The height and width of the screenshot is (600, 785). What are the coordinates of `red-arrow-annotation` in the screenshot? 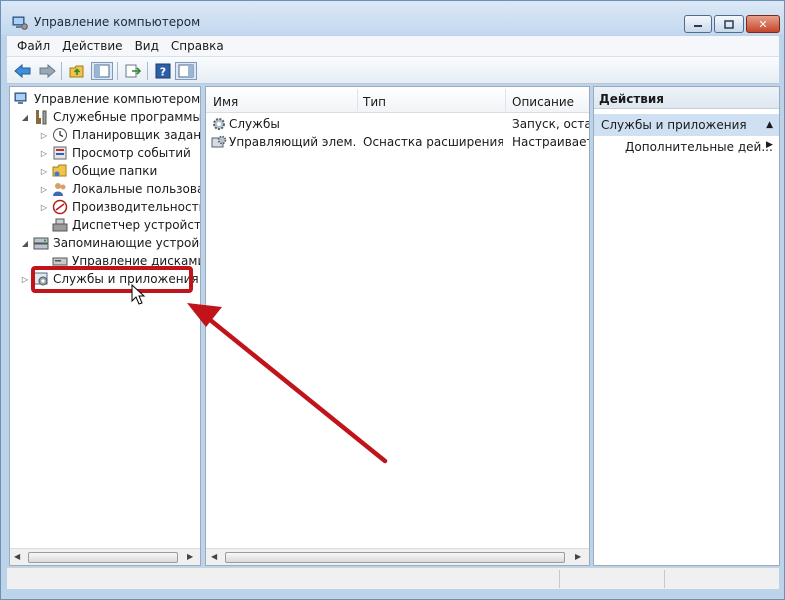 It's located at (287, 383).